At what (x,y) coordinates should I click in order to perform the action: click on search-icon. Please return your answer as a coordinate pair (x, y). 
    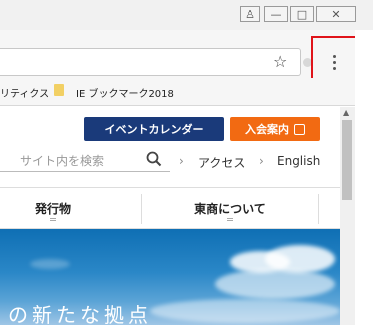
    Looking at the image, I should click on (154, 160).